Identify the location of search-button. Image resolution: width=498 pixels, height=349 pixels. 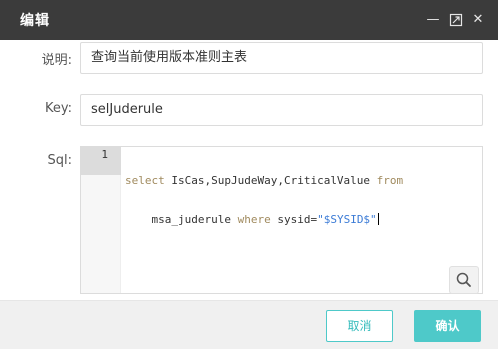
(464, 280).